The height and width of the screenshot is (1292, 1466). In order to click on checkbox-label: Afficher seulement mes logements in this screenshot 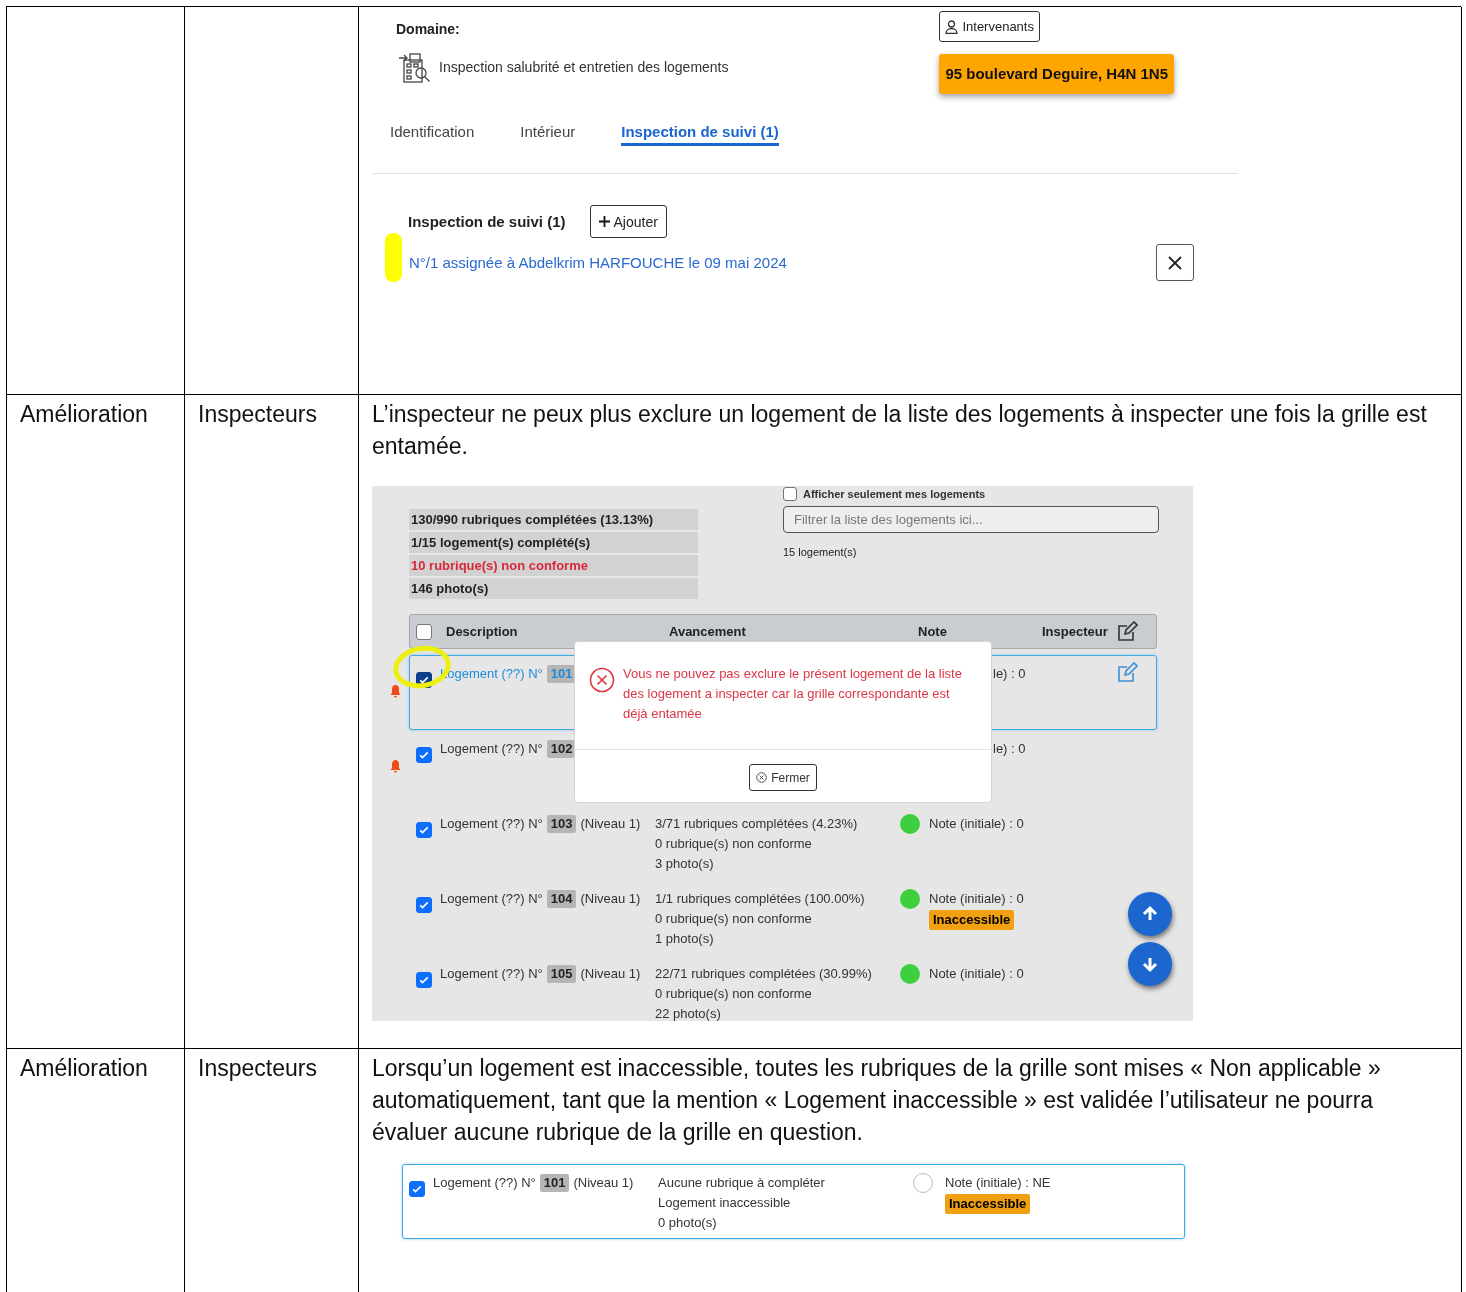, I will do `click(894, 494)`.